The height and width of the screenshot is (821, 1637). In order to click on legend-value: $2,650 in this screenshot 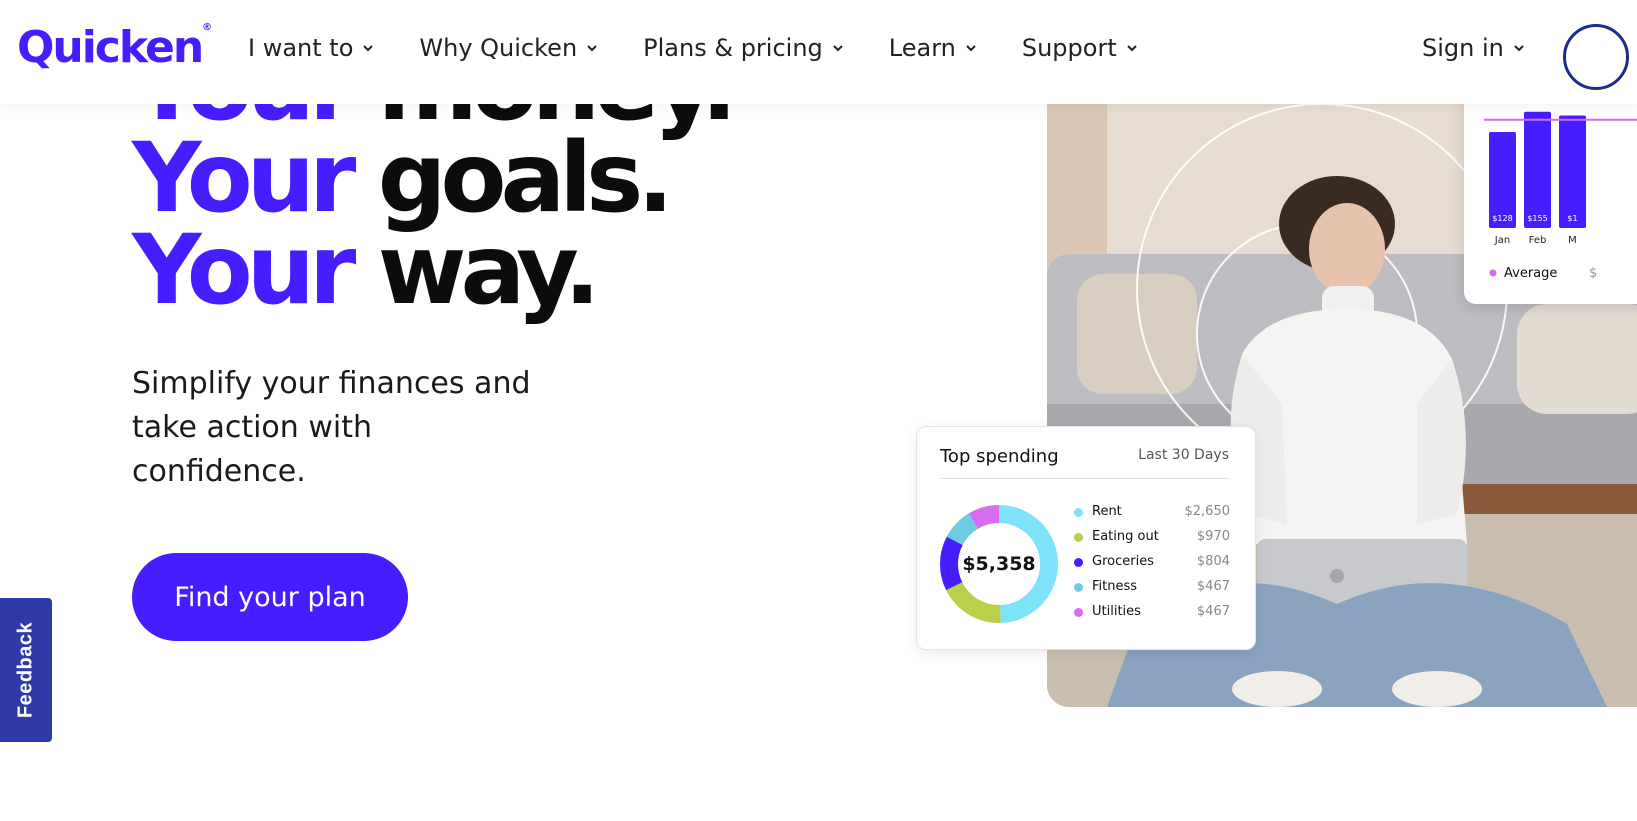, I will do `click(1207, 511)`.